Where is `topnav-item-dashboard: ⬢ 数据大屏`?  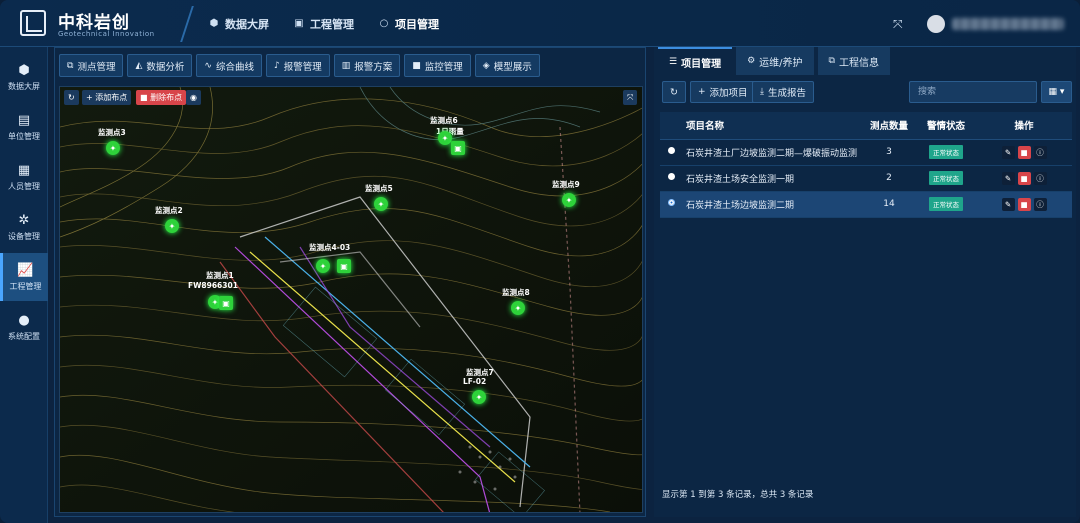
topnav-item-dashboard: ⬢ 数据大屏 is located at coordinates (238, 23).